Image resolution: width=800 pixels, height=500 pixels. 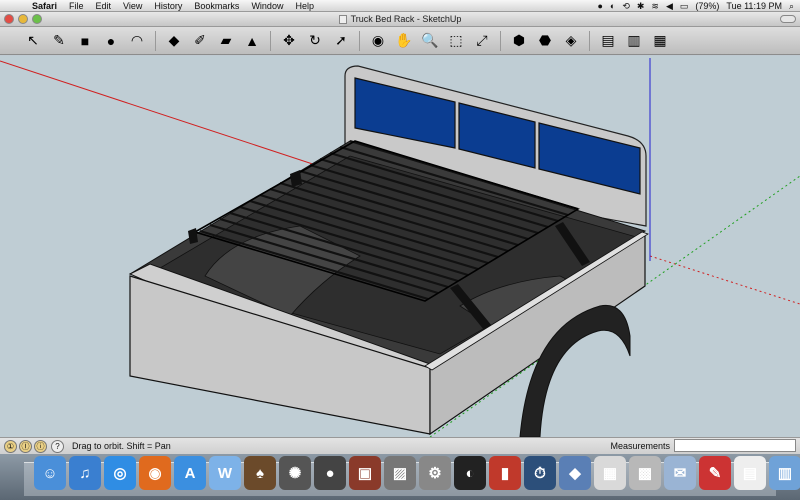 What do you see at coordinates (25, 446) in the screenshot?
I see `credits-icon: Ⓘ` at bounding box center [25, 446].